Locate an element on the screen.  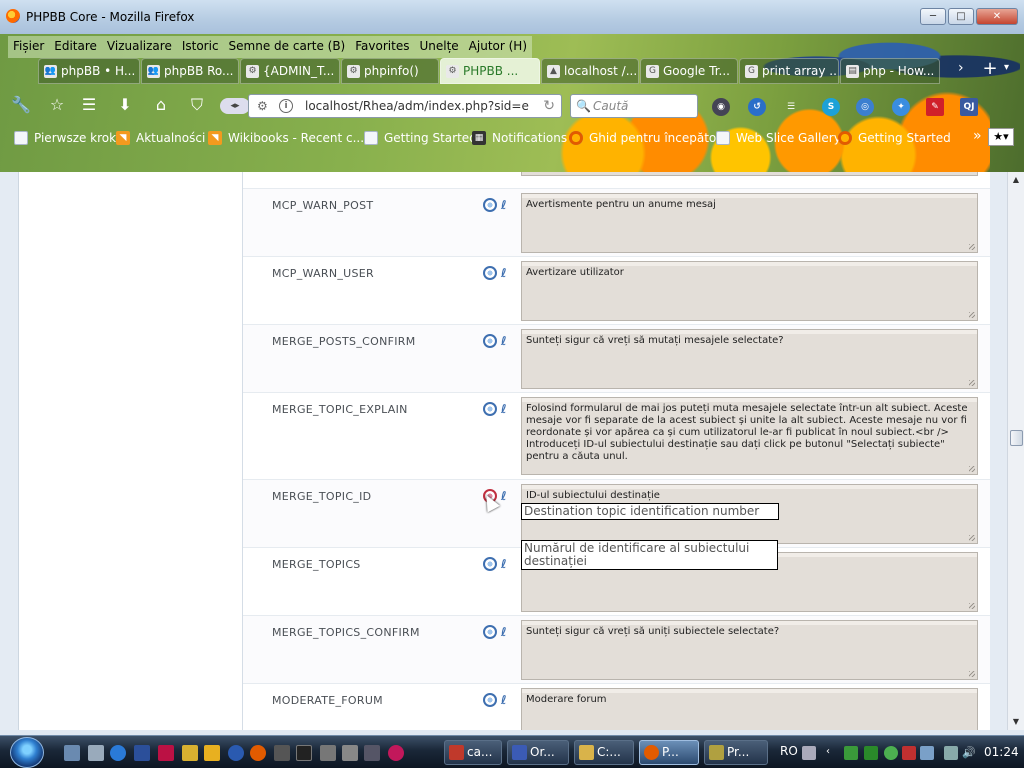
translation-textarea: Avertismente pentru un anume mesaj is located at coordinates (749, 223).